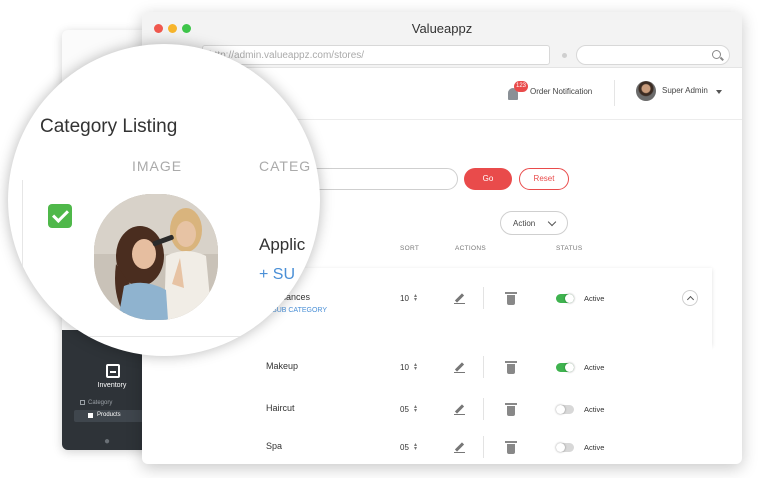 The width and height of the screenshot is (760, 478). What do you see at coordinates (488, 179) in the screenshot?
I see `go-button: Go` at bounding box center [488, 179].